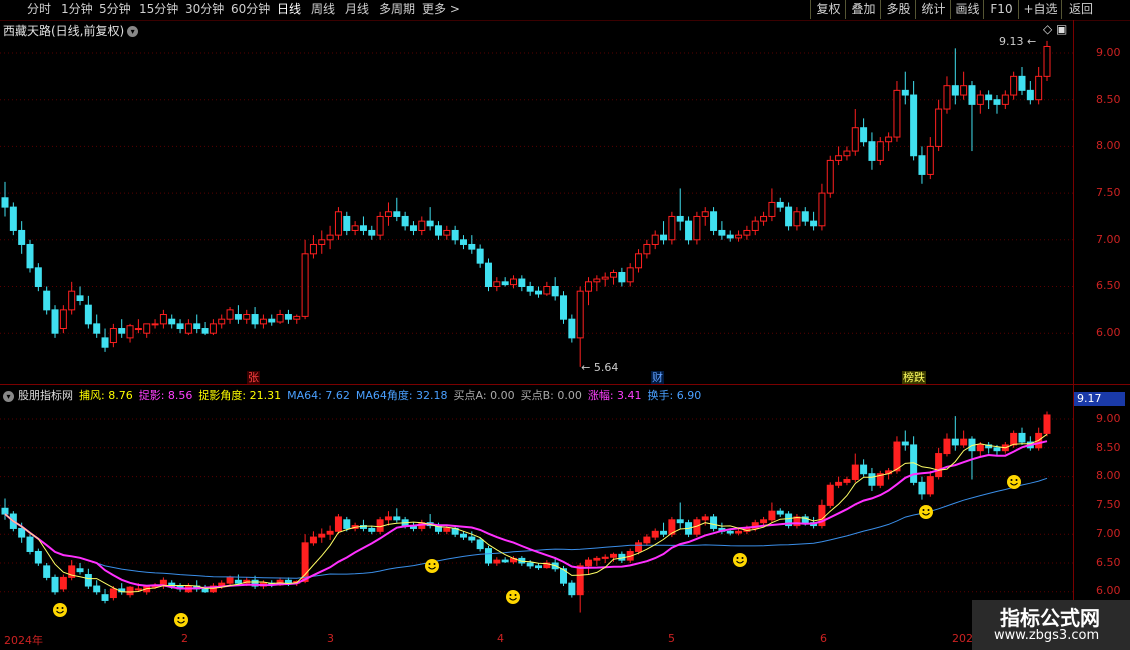  Describe the element at coordinates (1108, 590) in the screenshot. I see `lower-y-tick: 6.00` at that location.